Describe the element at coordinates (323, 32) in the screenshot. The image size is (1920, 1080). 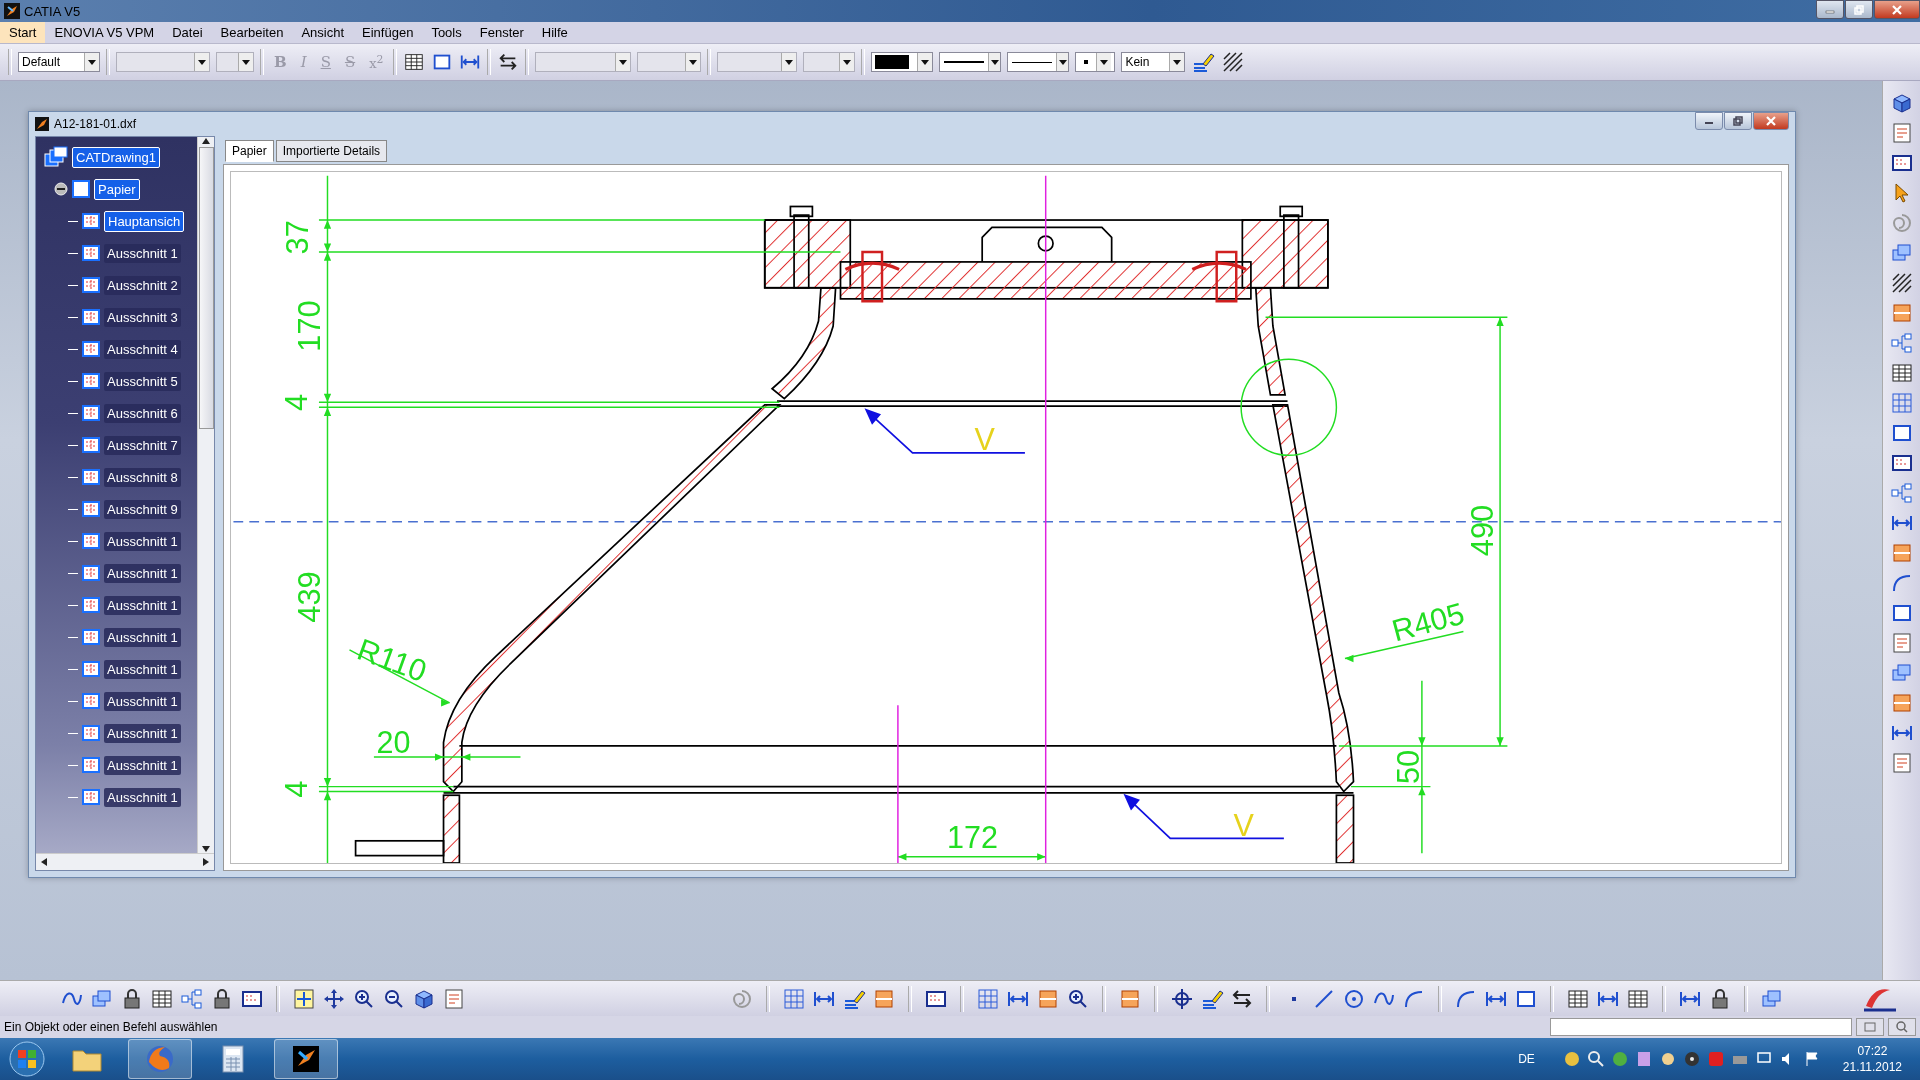
I see `menu-item: Ansicht` at that location.